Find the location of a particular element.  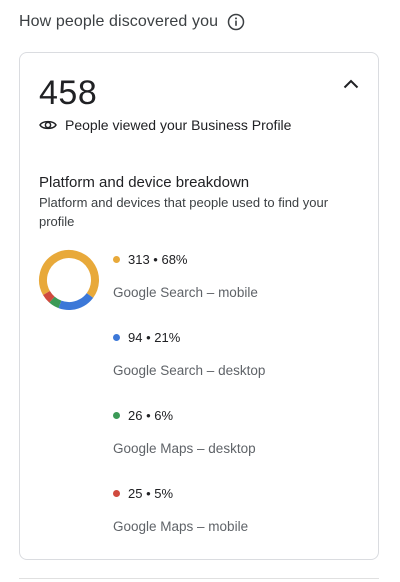

legend-item-google-search-mobile: 313 • 68% Google Search – mobile is located at coordinates (238, 288).